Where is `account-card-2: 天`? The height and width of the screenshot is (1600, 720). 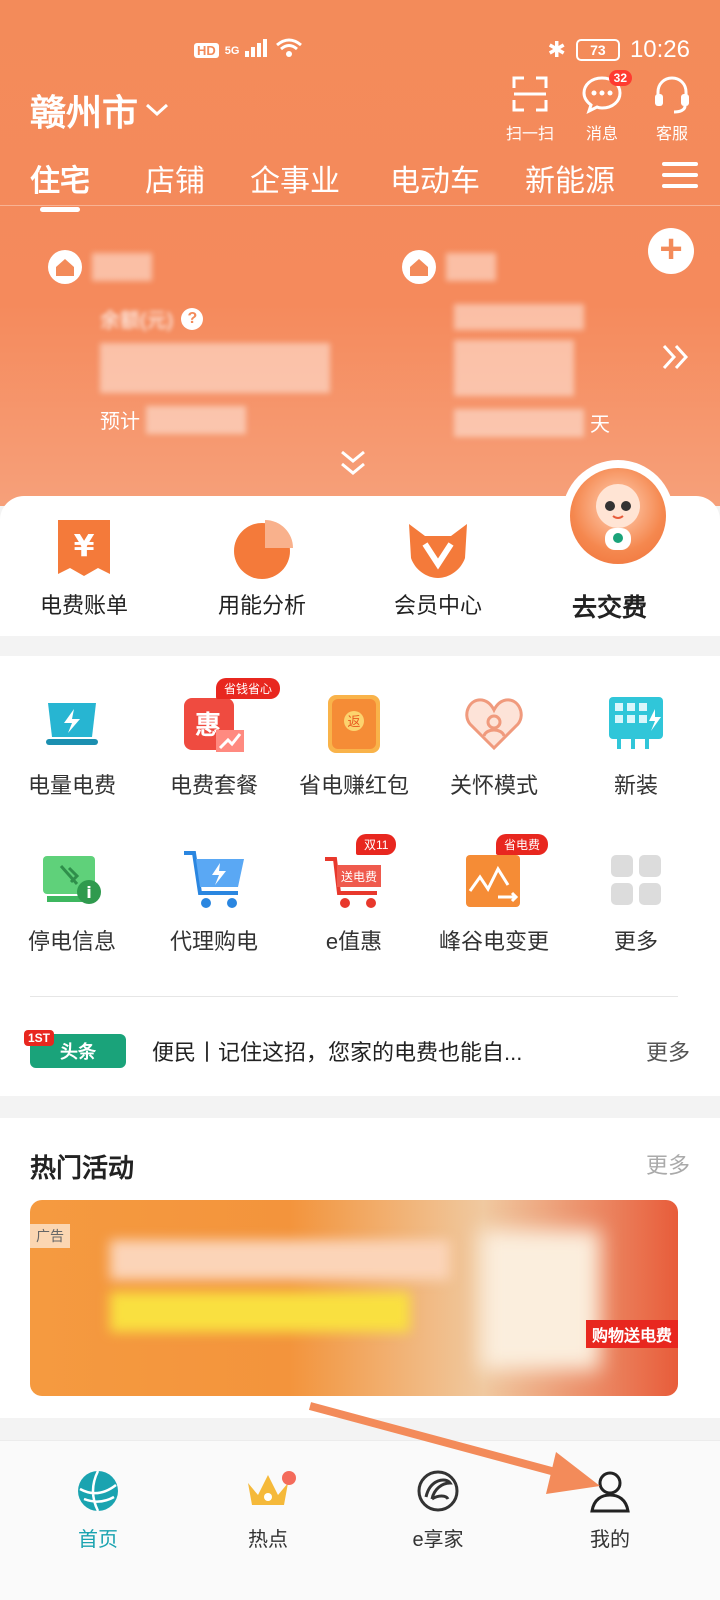 account-card-2: 天 is located at coordinates (506, 343).